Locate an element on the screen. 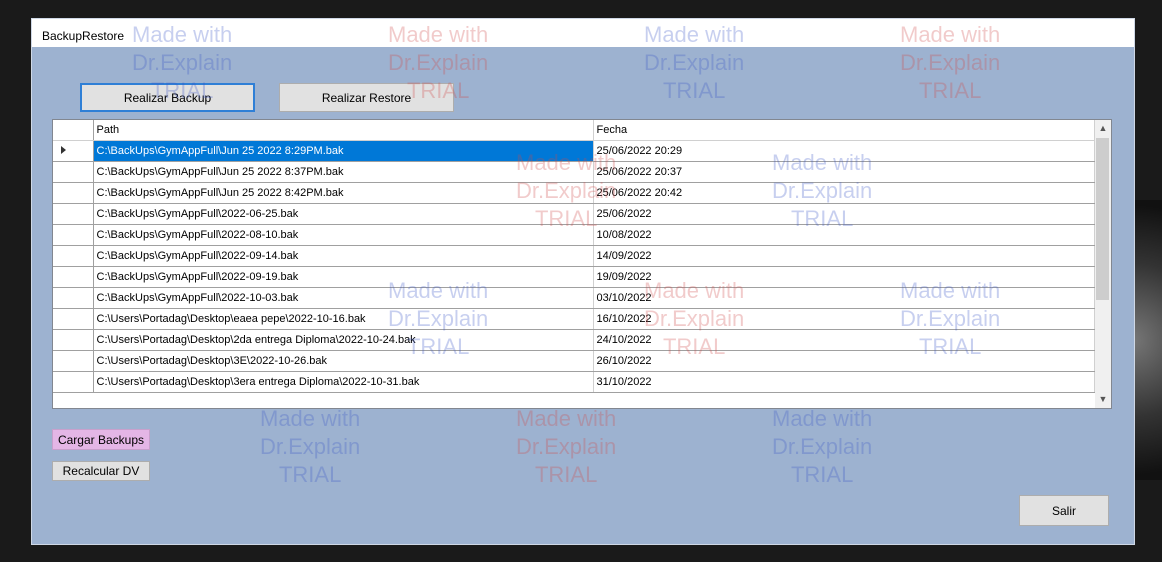 The height and width of the screenshot is (562, 1162). cell-fecha: 25/06/2022 20:29 is located at coordinates (844, 151).